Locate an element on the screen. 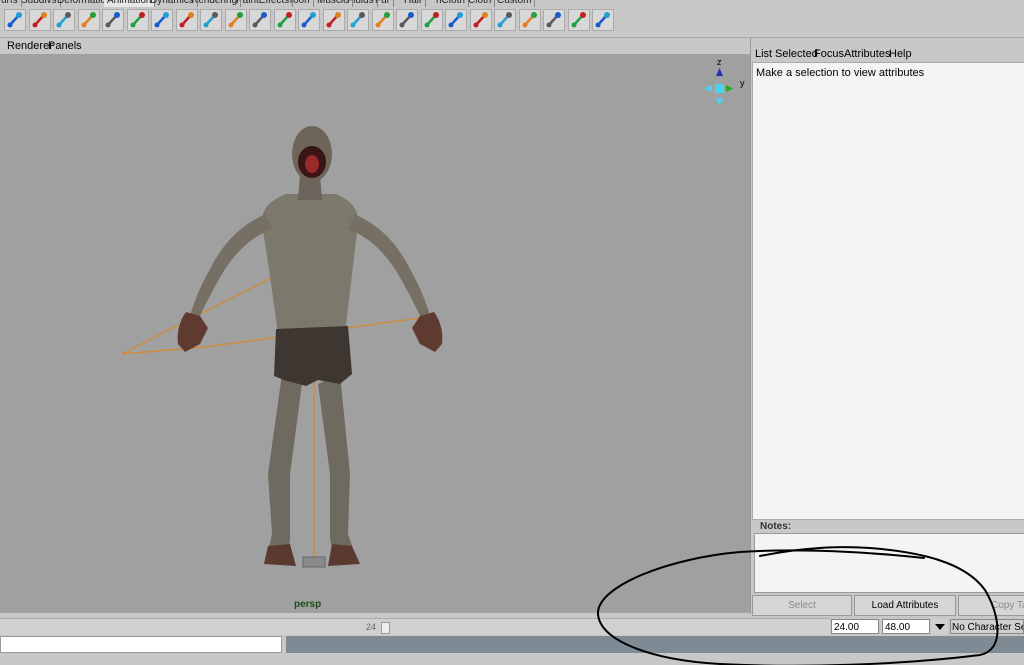  selection-hint: Make a selection to view attributes is located at coordinates (840, 73).